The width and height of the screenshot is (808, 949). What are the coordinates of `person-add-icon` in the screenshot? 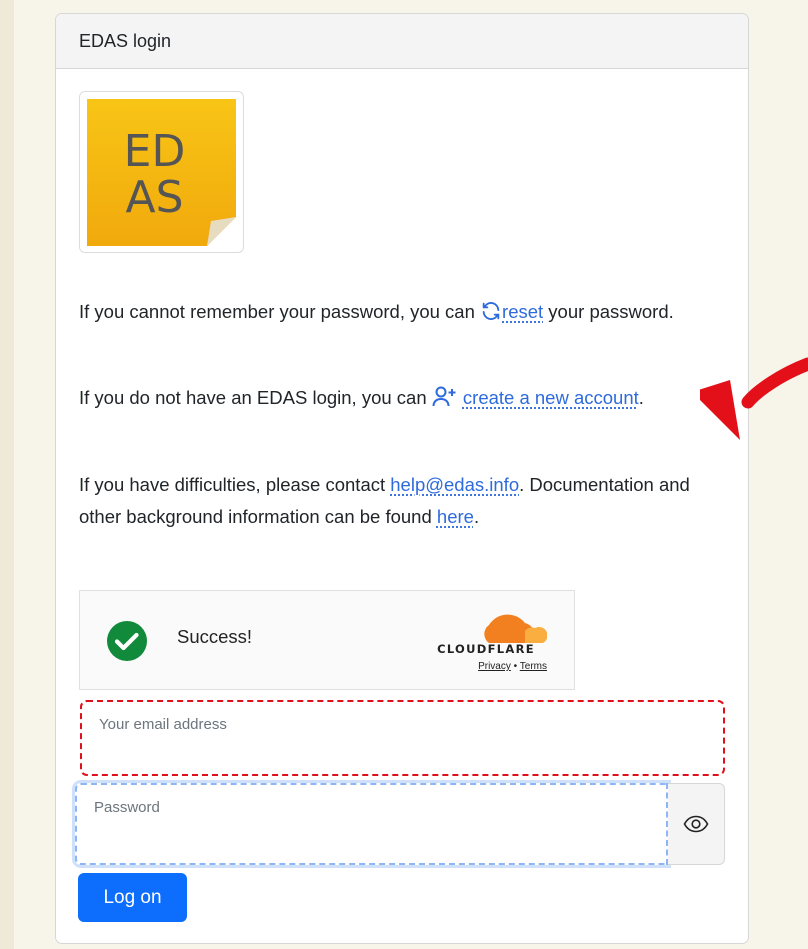 It's located at (445, 397).